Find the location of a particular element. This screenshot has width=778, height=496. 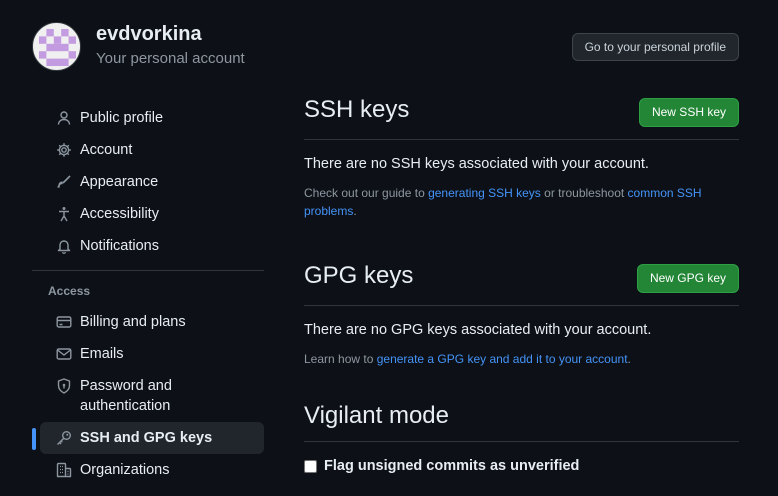

ssh-help-middle: or troubleshoot is located at coordinates (584, 193).